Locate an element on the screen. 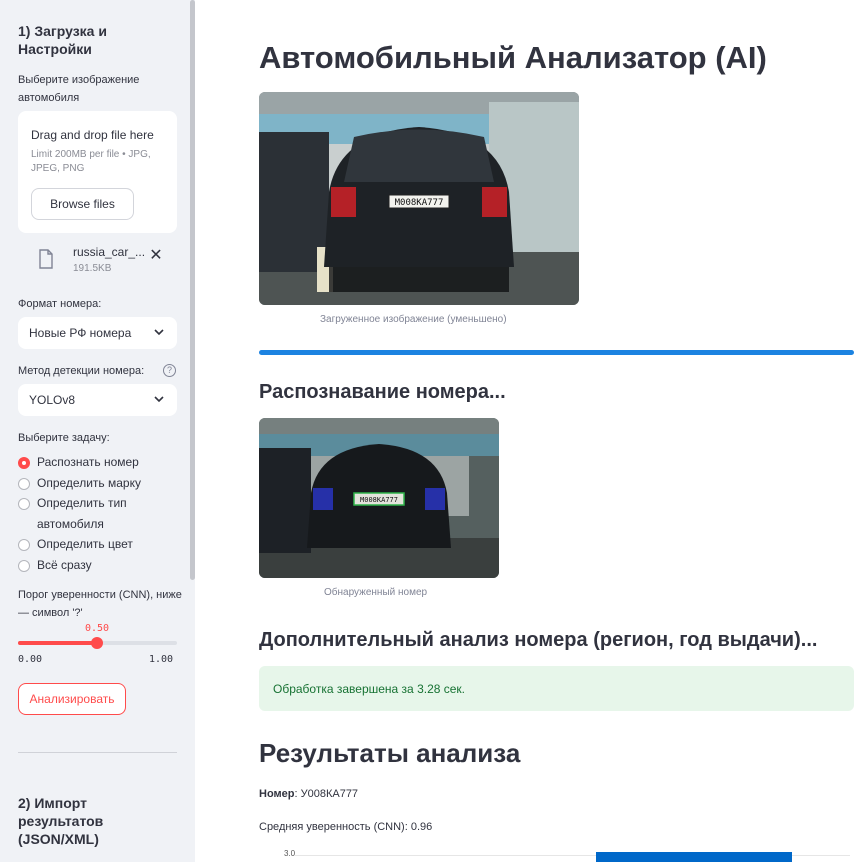 This screenshot has height=862, width=854. detect-method-label: Метод детекции номера: is located at coordinates (81, 371).